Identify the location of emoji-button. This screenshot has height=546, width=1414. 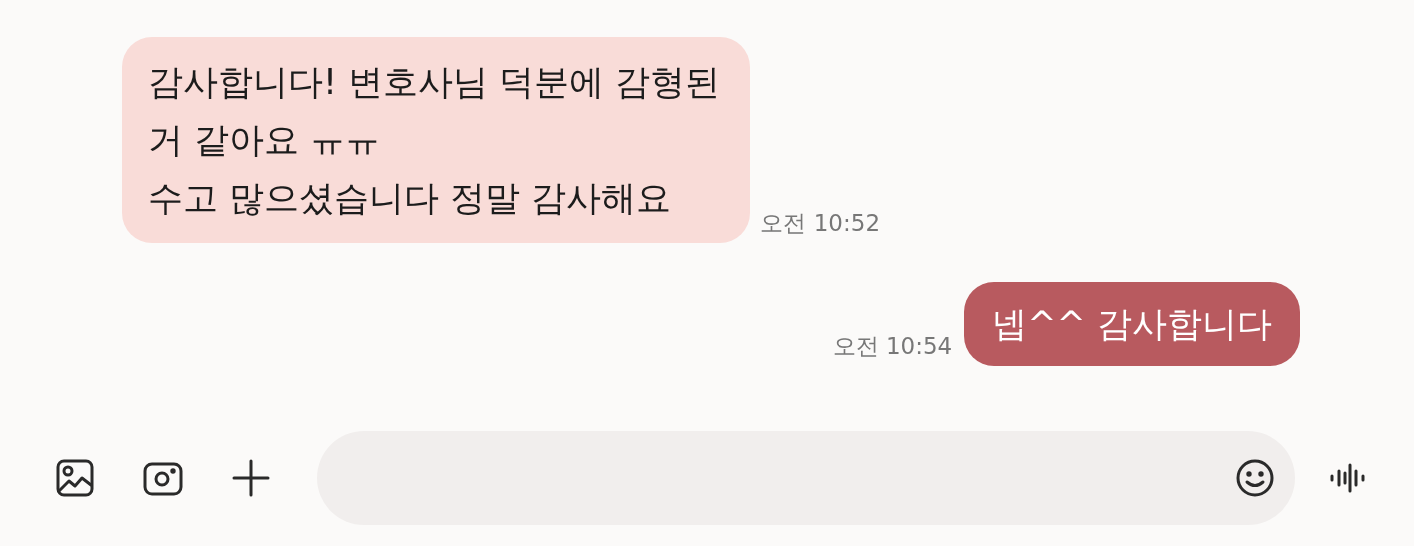
(1255, 478).